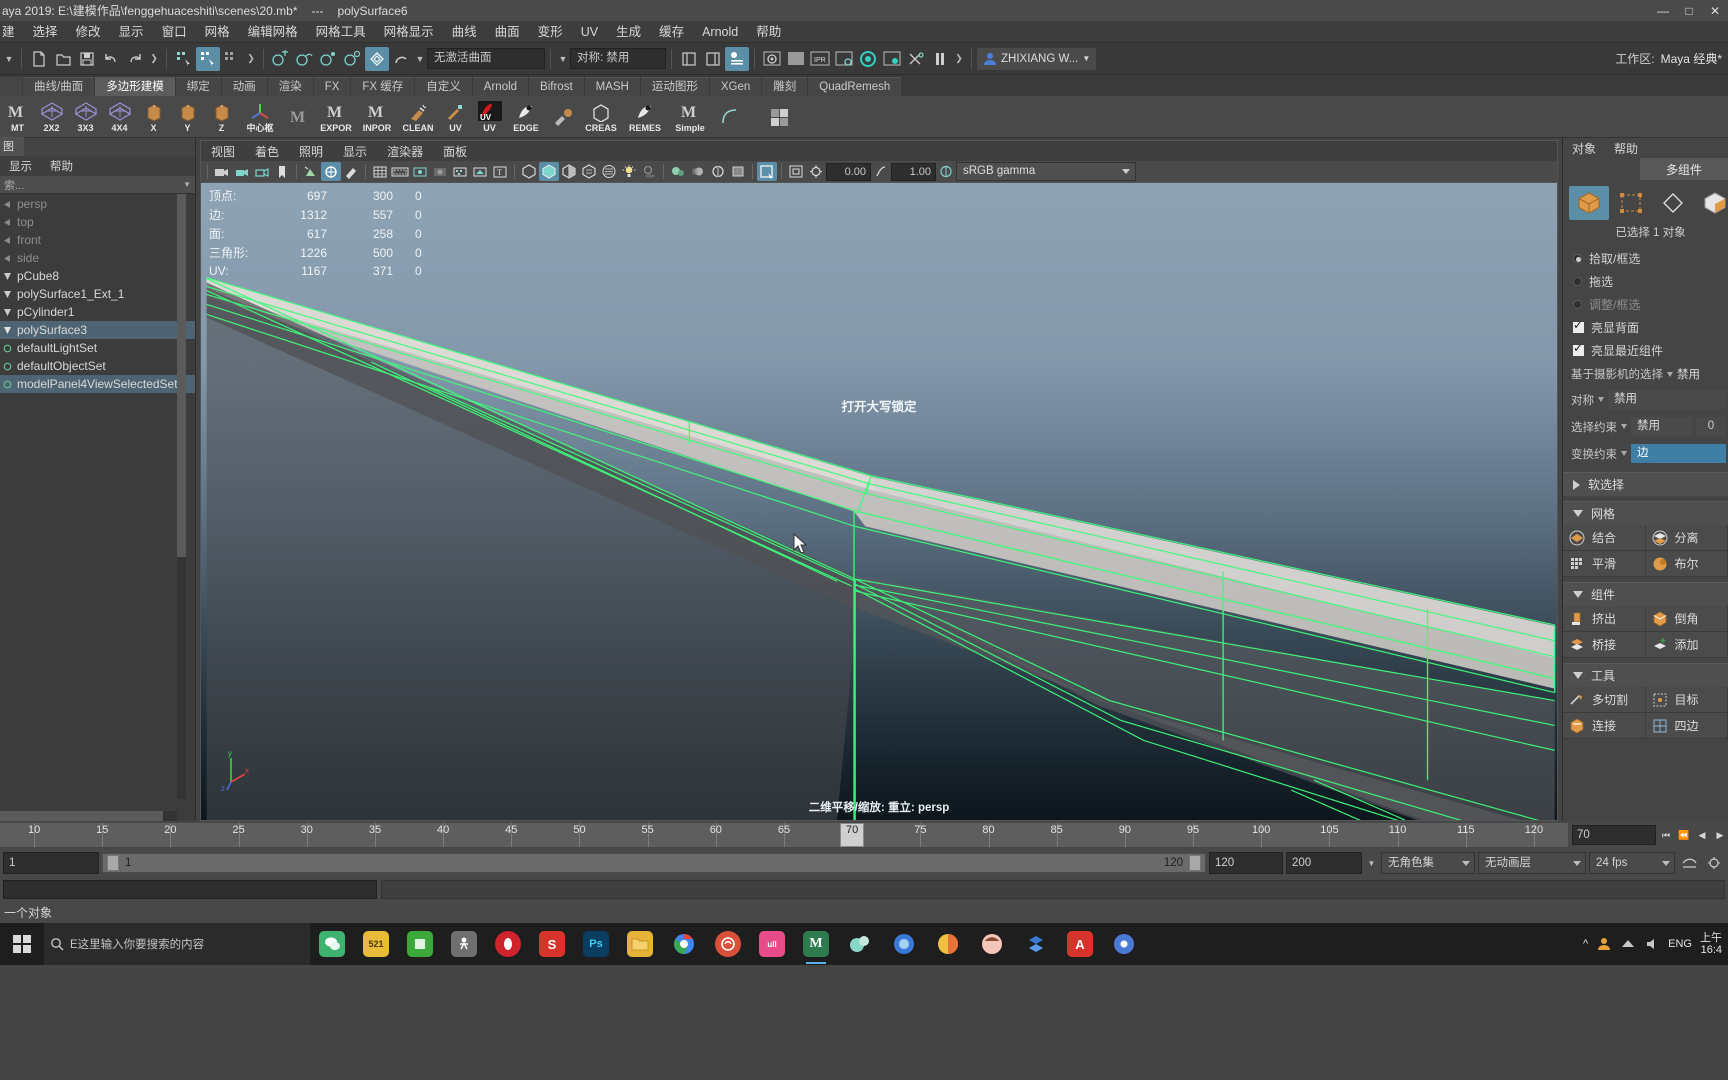  What do you see at coordinates (1645, 513) in the screenshot?
I see `section-mesh: 网格` at bounding box center [1645, 513].